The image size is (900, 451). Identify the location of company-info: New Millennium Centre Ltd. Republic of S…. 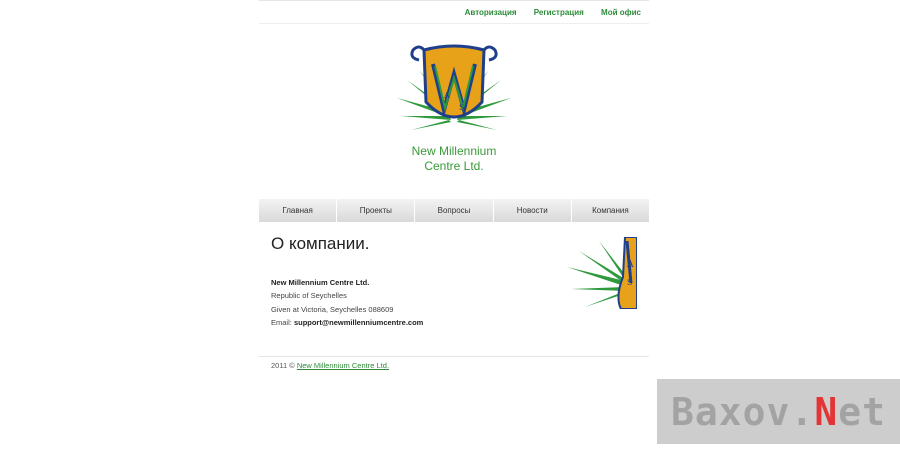
(347, 302).